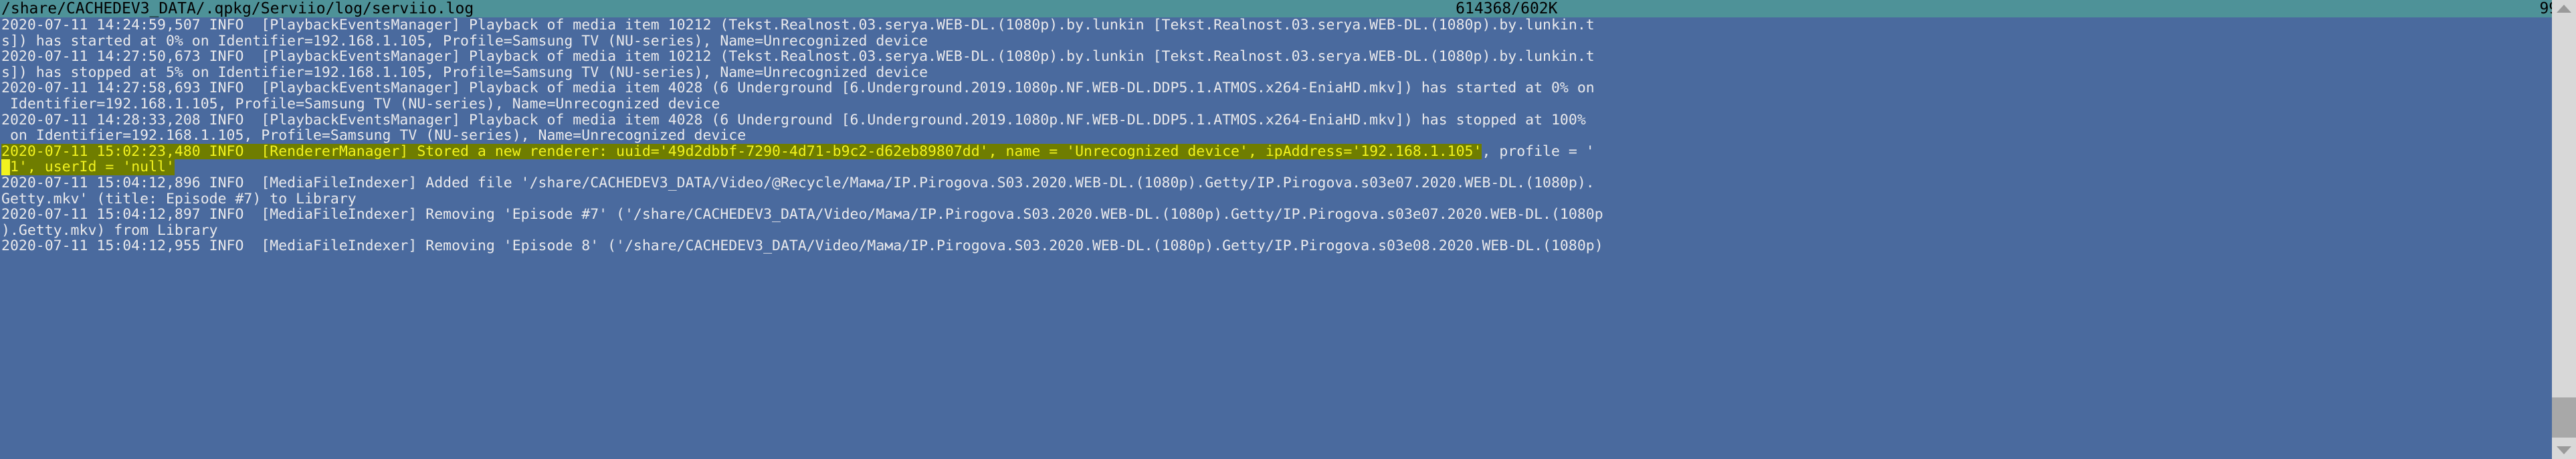  I want to click on scrollbar-track, so click(2564, 230).